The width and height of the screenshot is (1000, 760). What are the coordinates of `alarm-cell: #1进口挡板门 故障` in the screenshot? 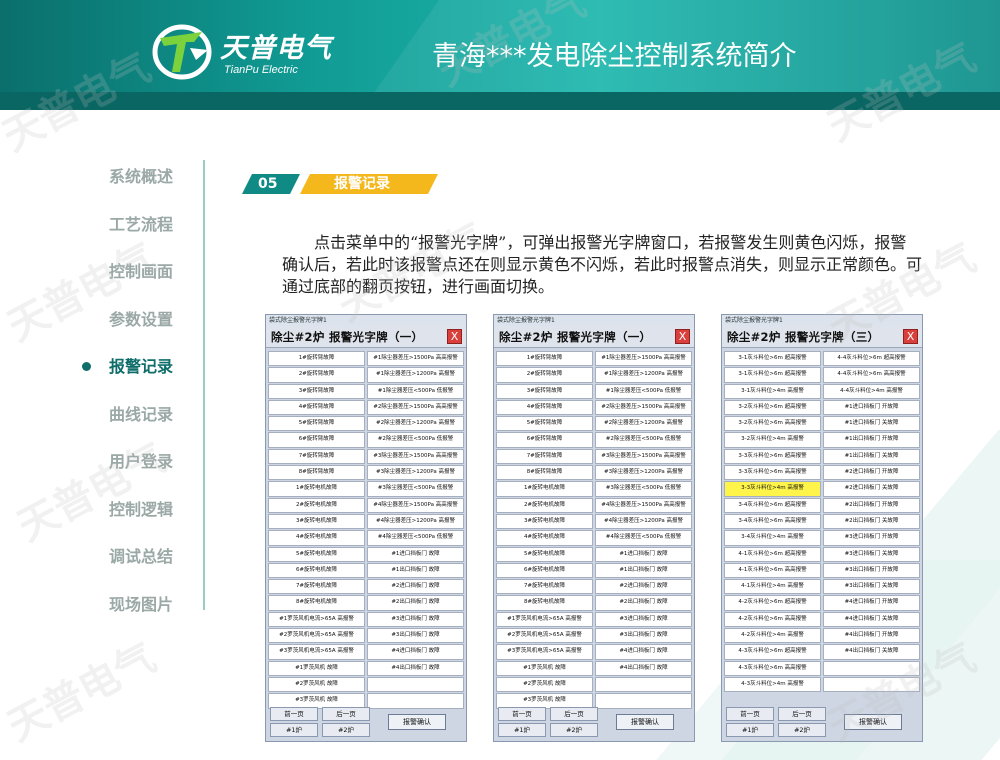 It's located at (643, 554).